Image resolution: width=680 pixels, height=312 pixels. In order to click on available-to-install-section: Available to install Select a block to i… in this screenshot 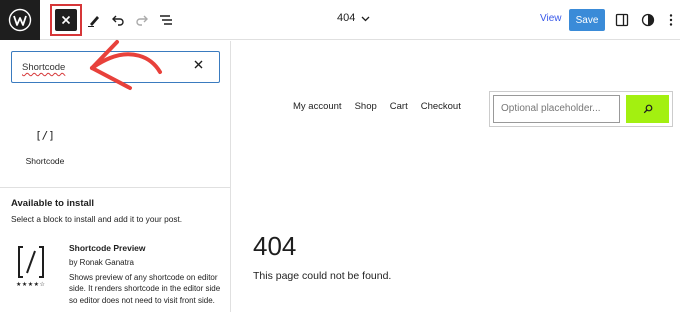, I will do `click(115, 246)`.